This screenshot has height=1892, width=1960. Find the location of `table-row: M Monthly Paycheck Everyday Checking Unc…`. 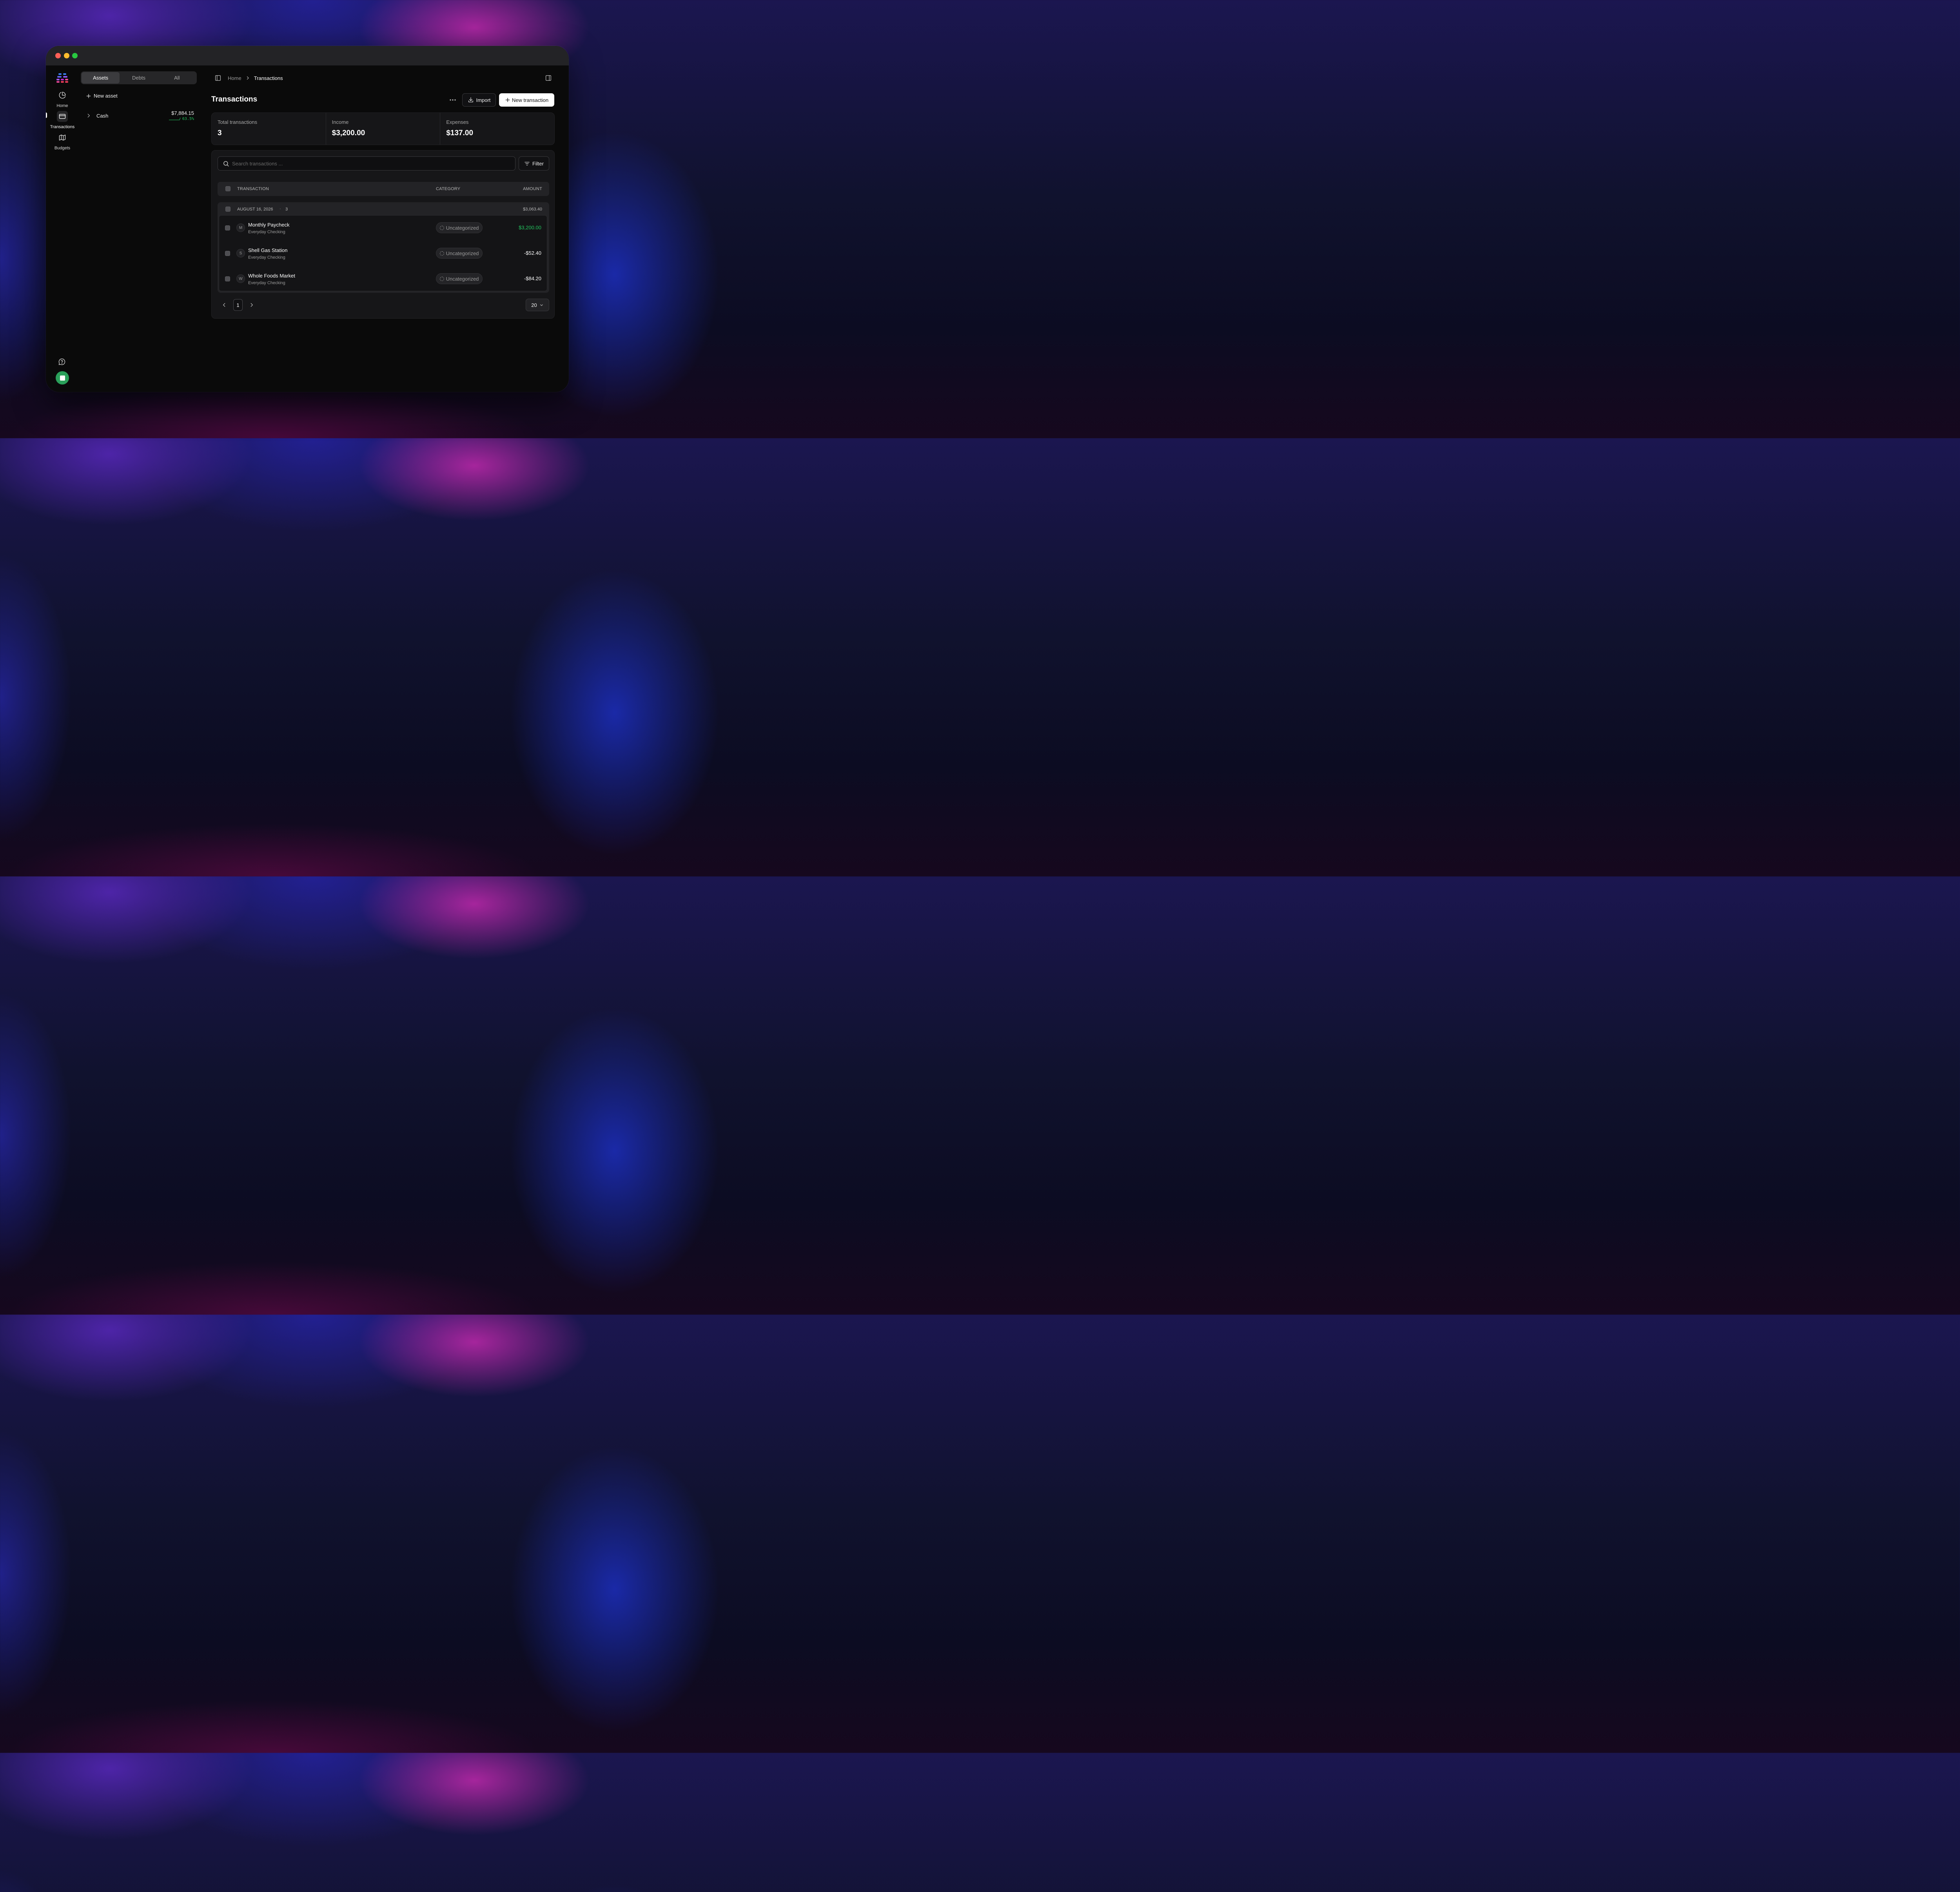

table-row: M Monthly Paycheck Everyday Checking Unc… is located at coordinates (383, 228).